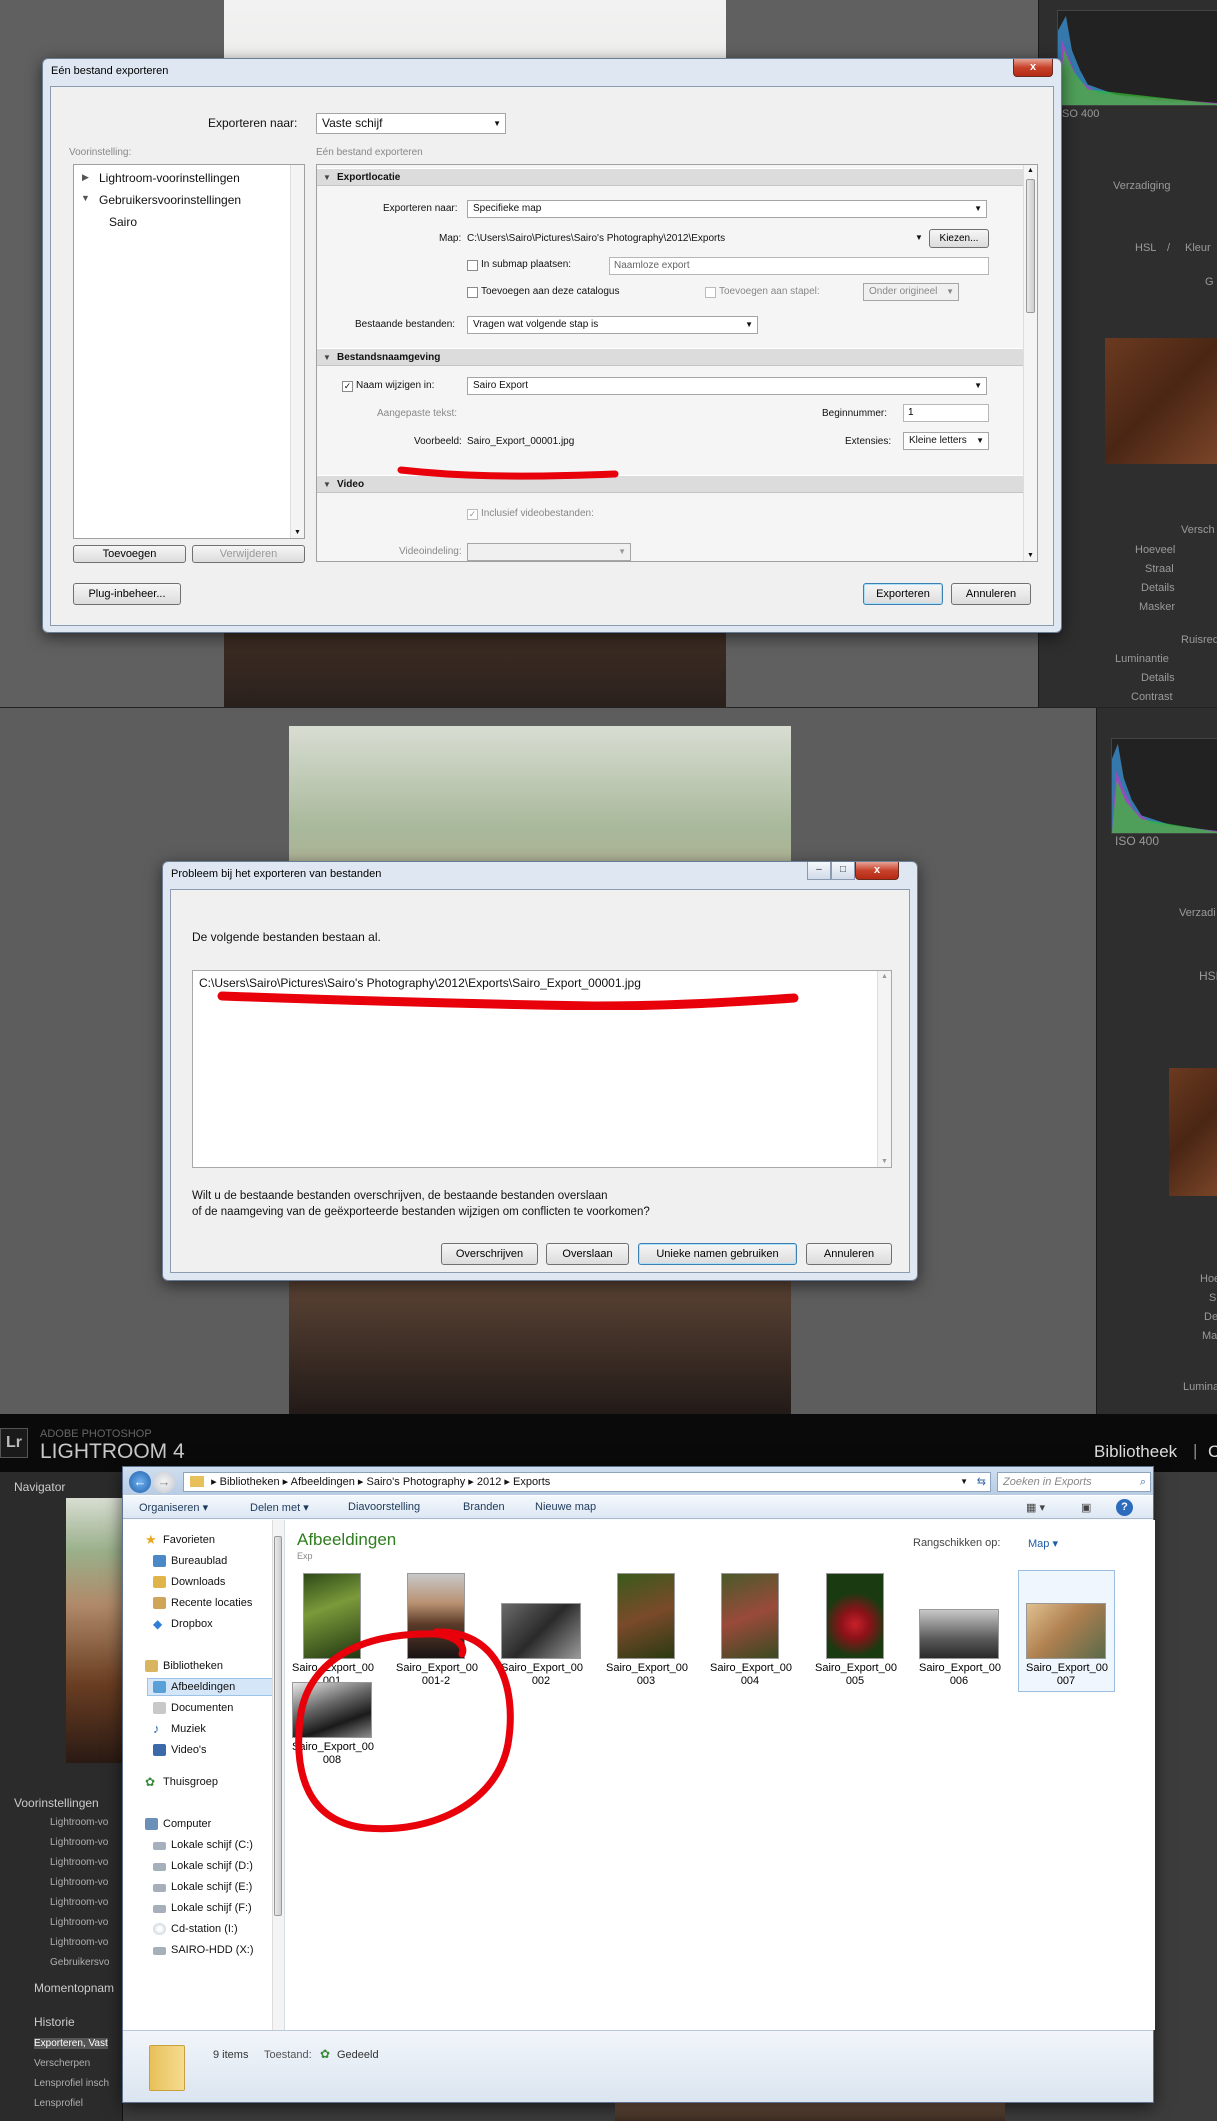 This screenshot has width=1217, height=2121. Describe the element at coordinates (670, 484) in the screenshot. I see `section-video: Video` at that location.